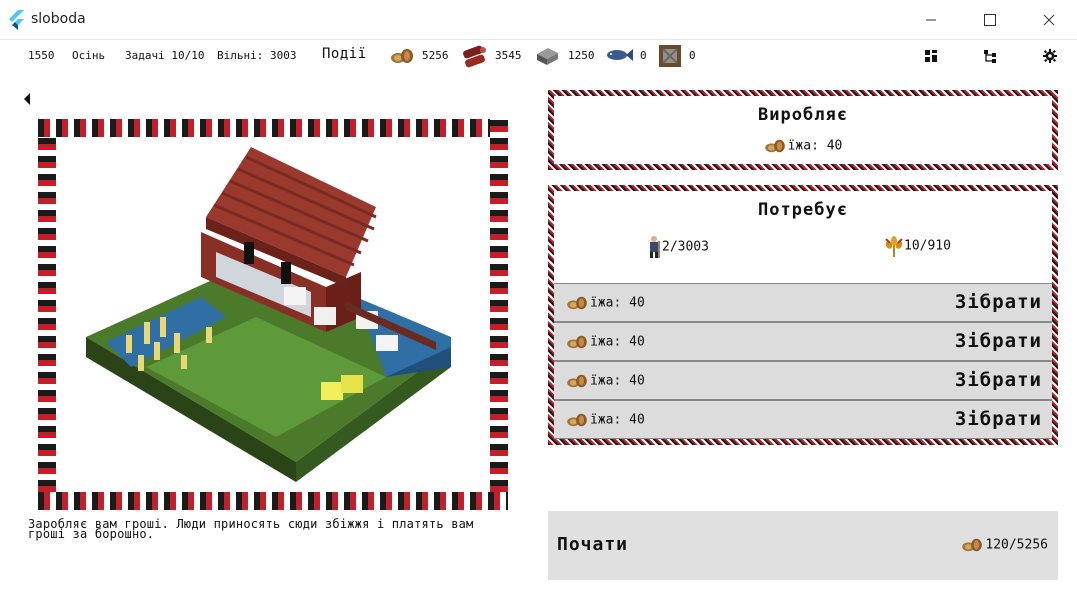  Describe the element at coordinates (58, 19) in the screenshot. I see `window-title: sloboda` at that location.